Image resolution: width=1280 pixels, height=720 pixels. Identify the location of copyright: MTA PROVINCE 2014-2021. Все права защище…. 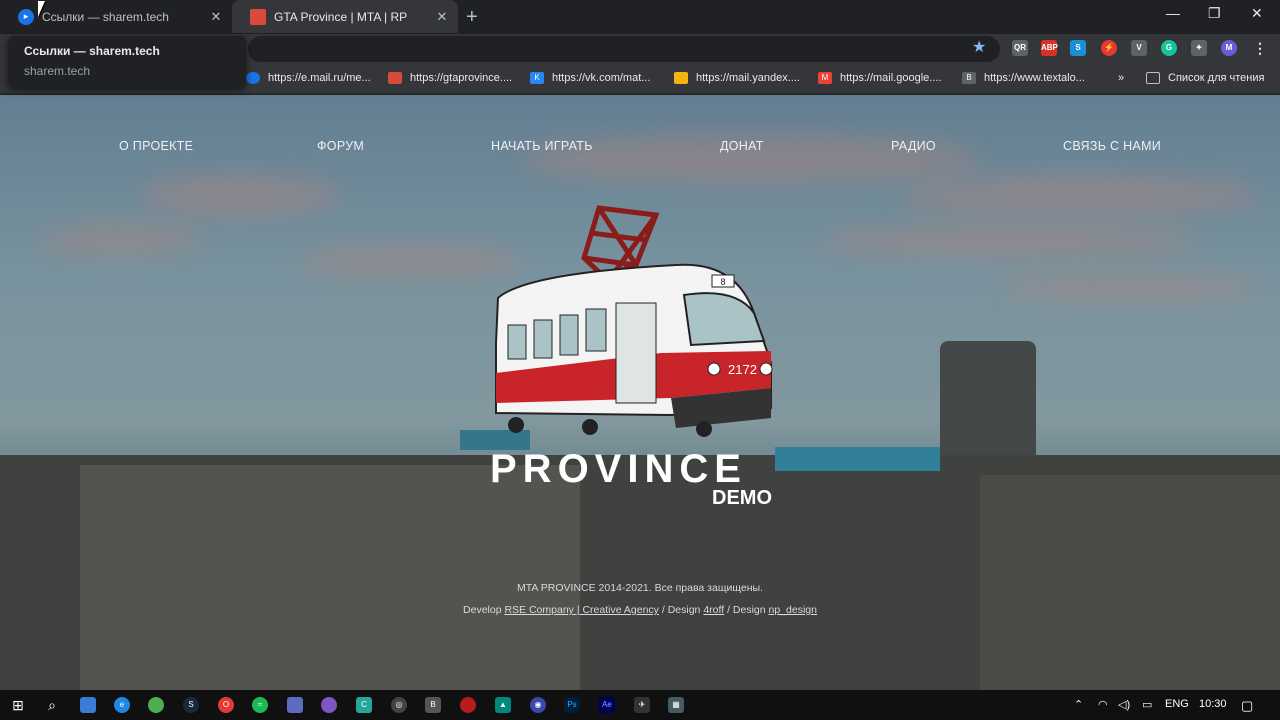
(640, 588).